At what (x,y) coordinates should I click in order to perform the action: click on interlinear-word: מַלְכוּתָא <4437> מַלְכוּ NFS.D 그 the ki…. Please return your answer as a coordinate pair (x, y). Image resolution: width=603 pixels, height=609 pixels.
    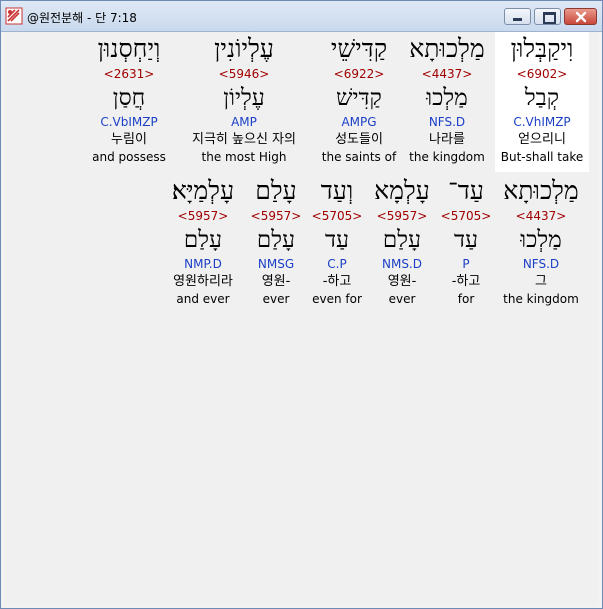
    Looking at the image, I should click on (541, 240).